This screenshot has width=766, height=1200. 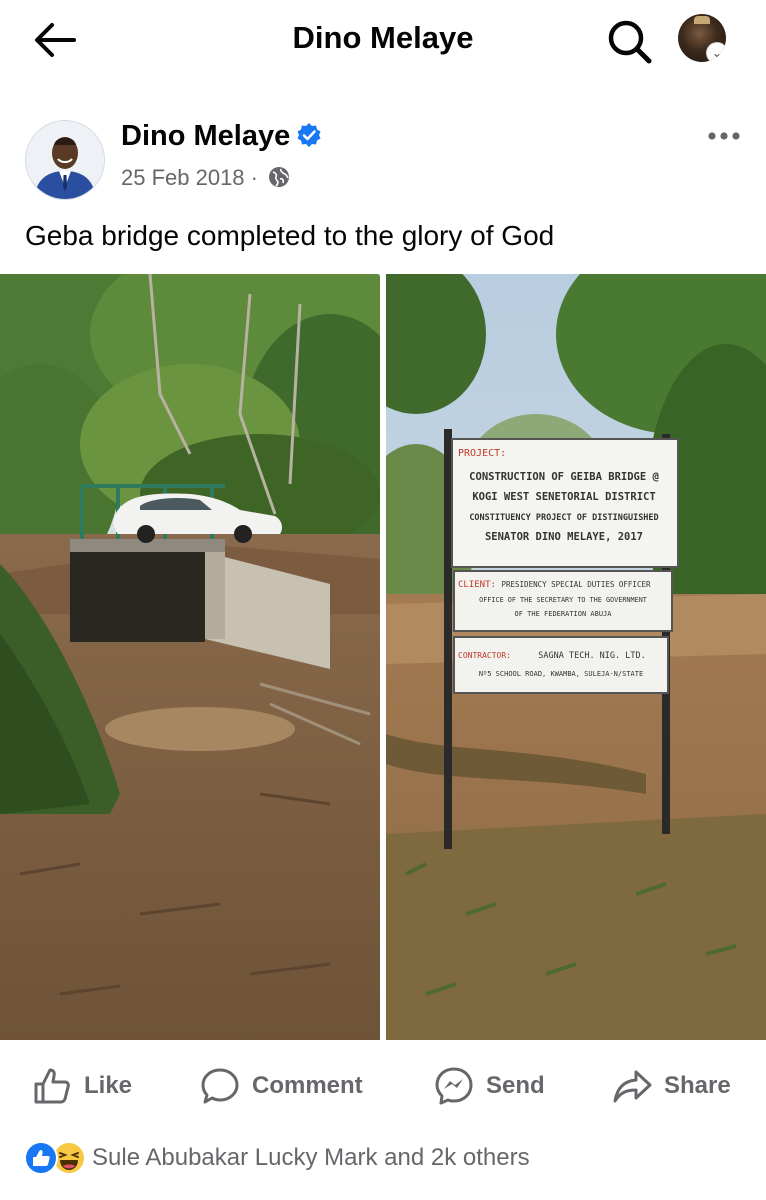 I want to click on comment-icon, so click(x=220, y=1086).